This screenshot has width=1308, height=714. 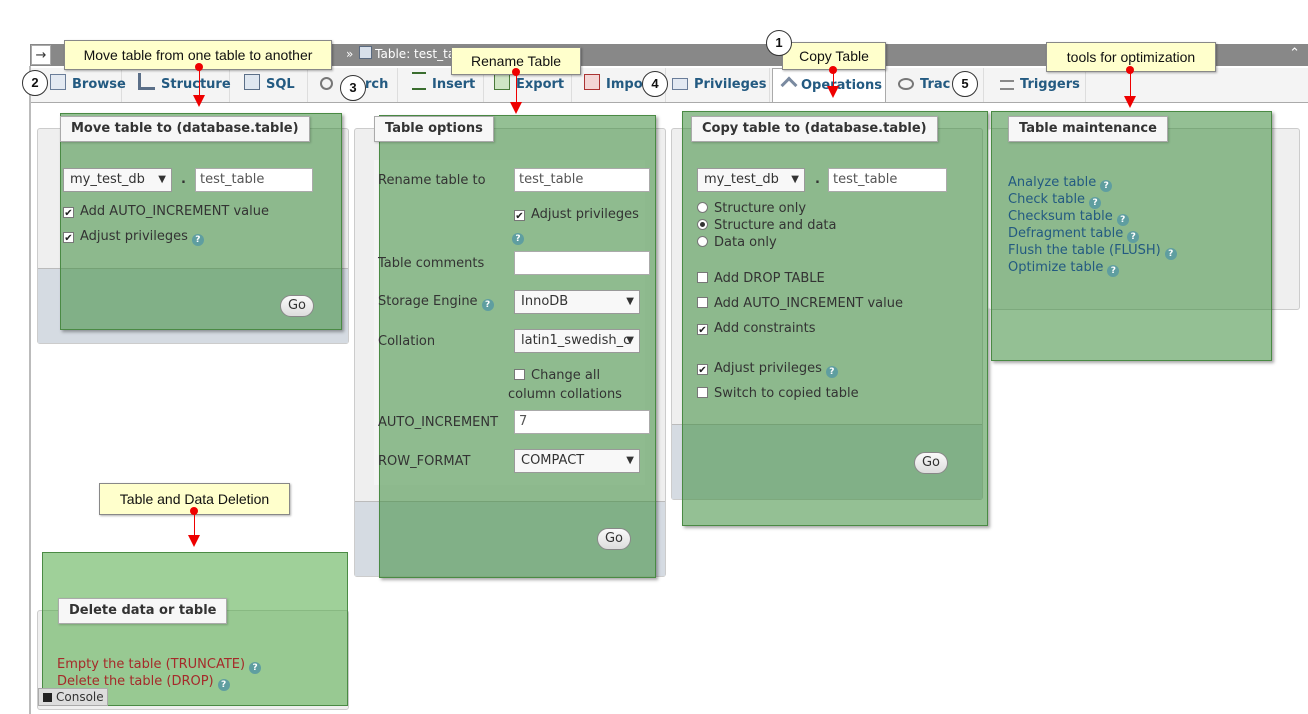 I want to click on optimize-table-link: Optimize table?, so click(x=1064, y=268).